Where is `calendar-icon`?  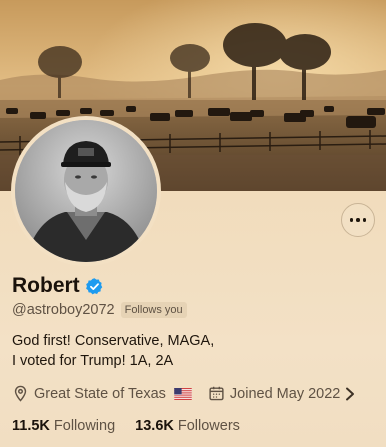 calendar-icon is located at coordinates (216, 393).